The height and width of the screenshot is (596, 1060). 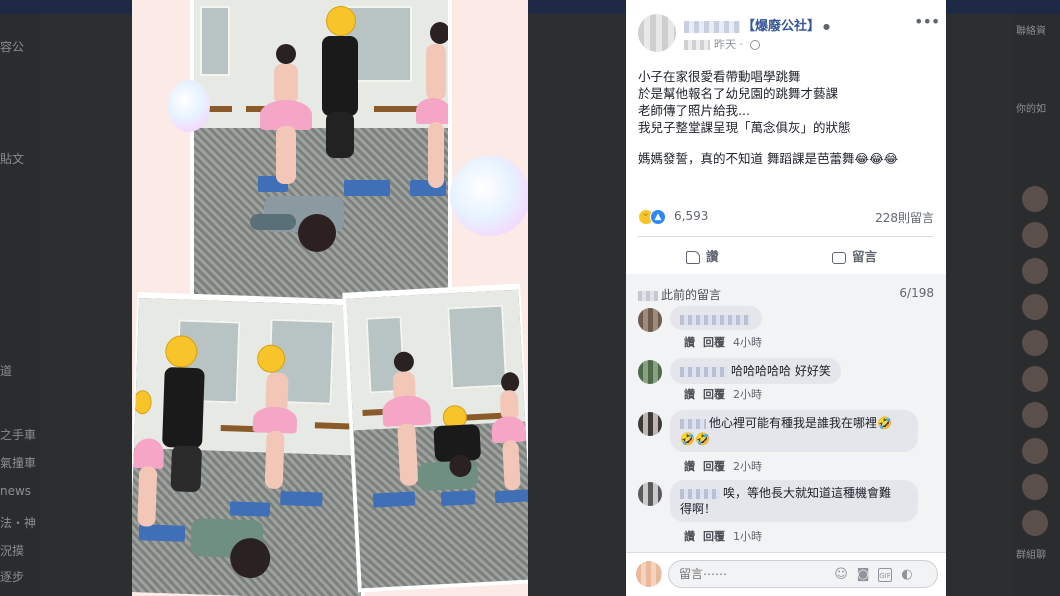 I want to click on composer-icons: ☺ ◙ GIF ◐, so click(x=878, y=574).